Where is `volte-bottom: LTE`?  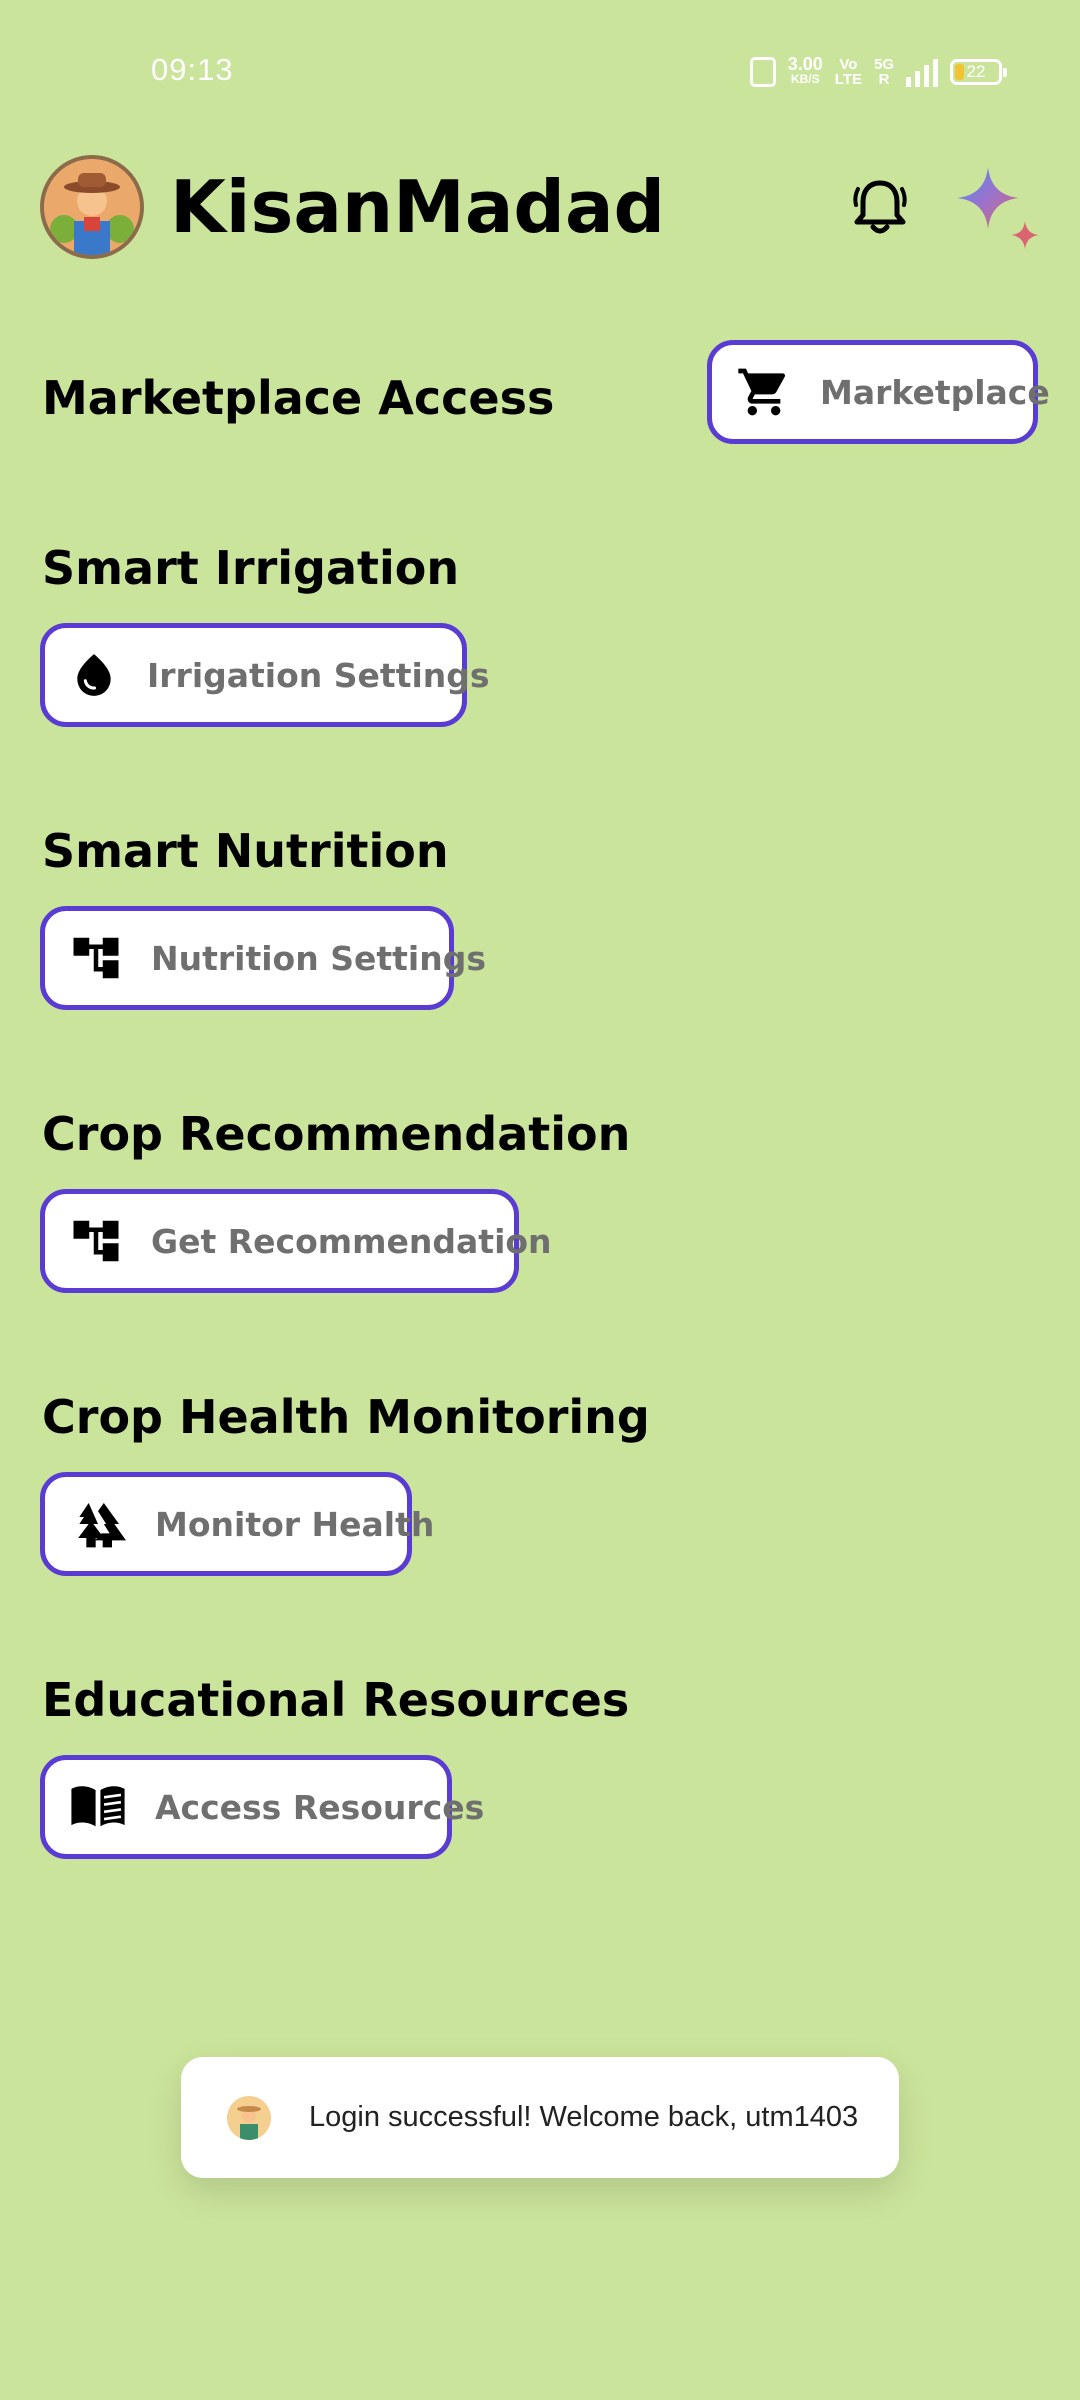 volte-bottom: LTE is located at coordinates (848, 79).